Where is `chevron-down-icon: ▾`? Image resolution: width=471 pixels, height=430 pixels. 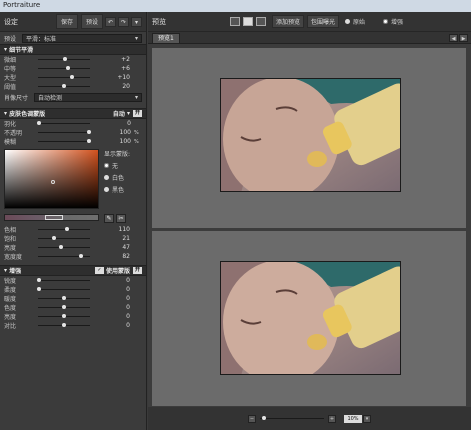
chevron-down-icon: ▾ is located at coordinates (367, 418).